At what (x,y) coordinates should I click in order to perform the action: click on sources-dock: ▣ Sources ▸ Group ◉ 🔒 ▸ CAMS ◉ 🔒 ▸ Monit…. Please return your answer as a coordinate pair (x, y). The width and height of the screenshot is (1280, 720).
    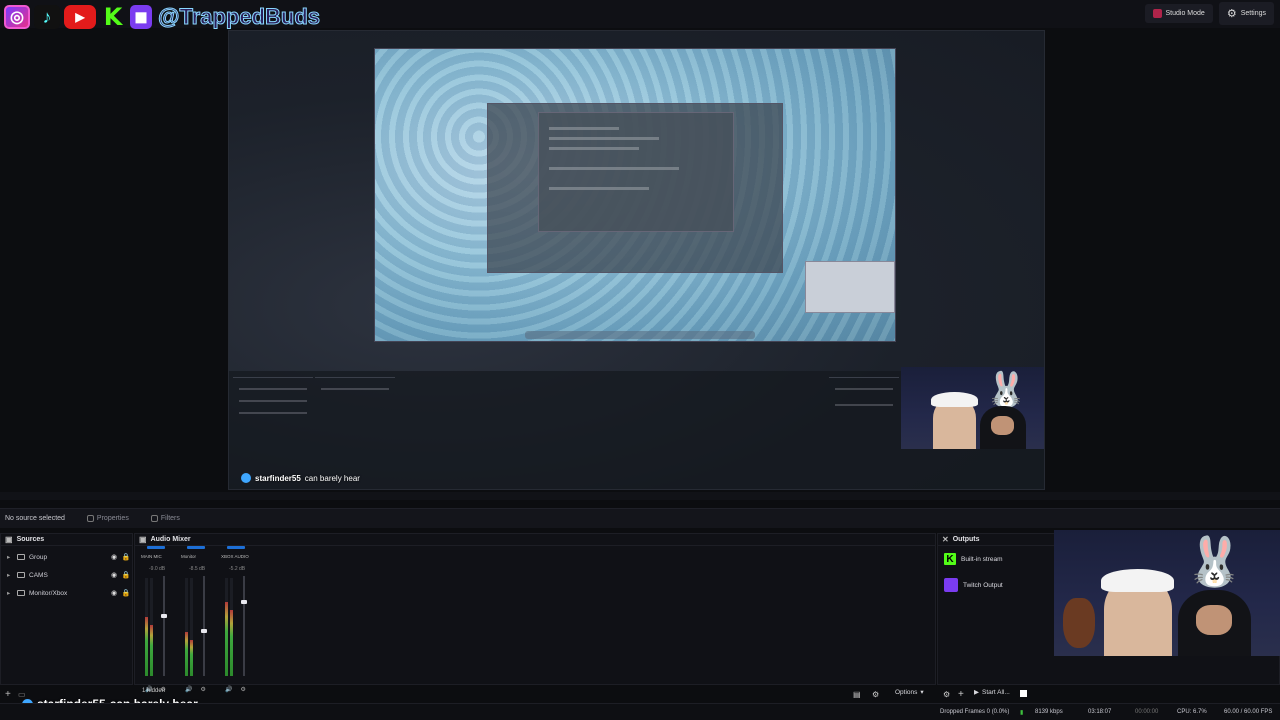
    Looking at the image, I should click on (66, 609).